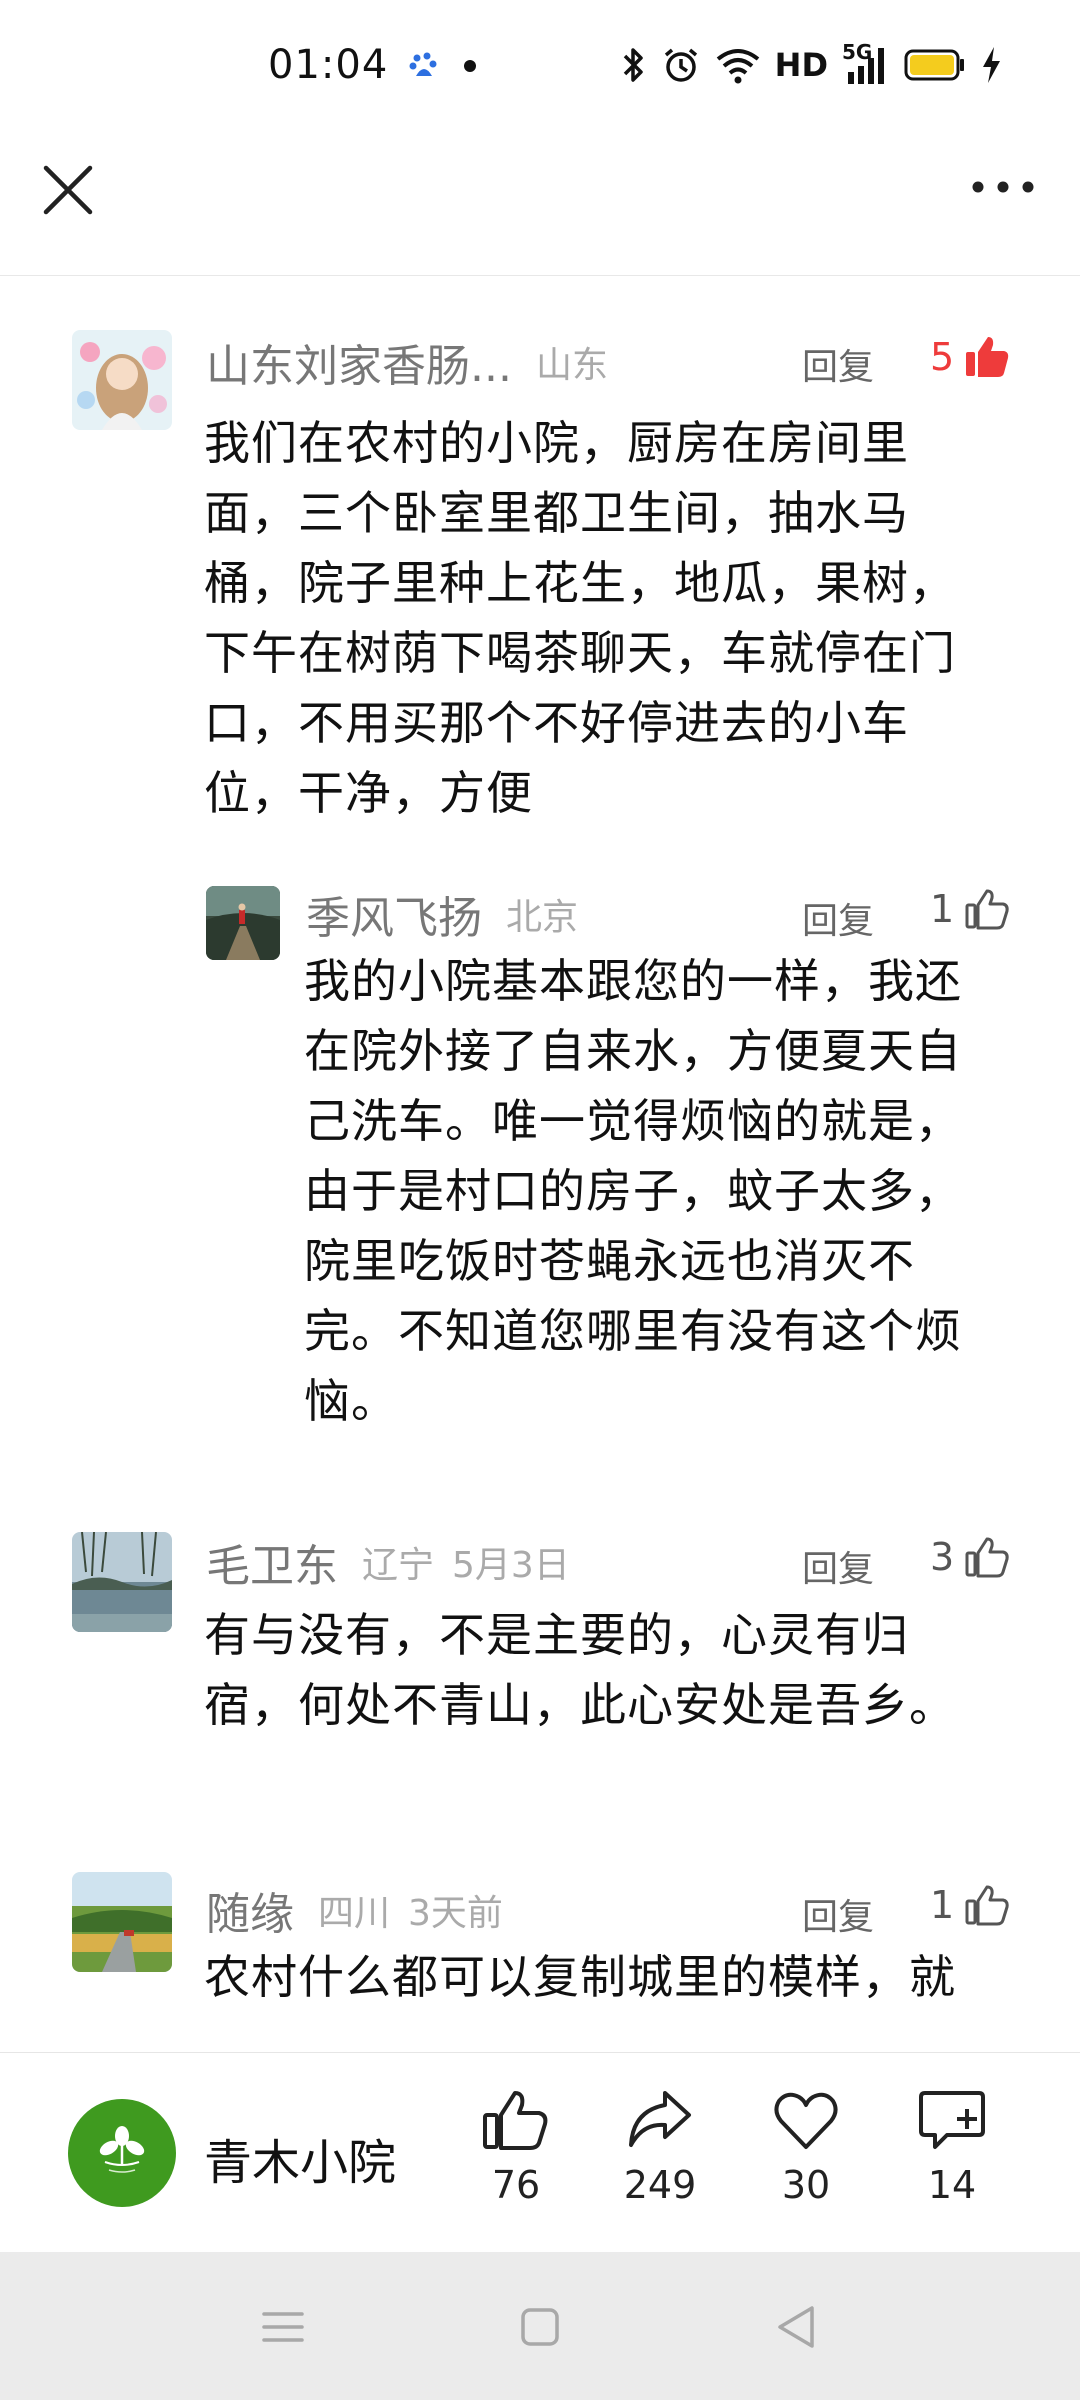  What do you see at coordinates (987, 357) in the screenshot?
I see `thumbs-up-filled-icon` at bounding box center [987, 357].